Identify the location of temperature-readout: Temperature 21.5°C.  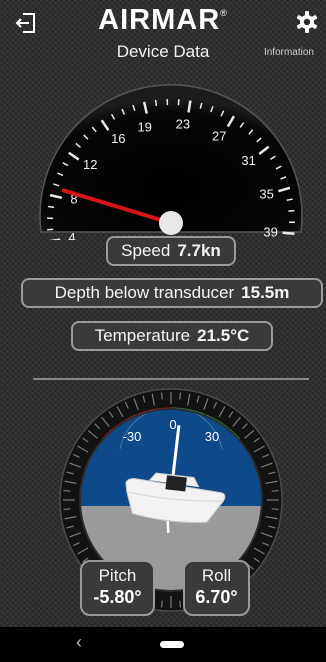
(172, 336).